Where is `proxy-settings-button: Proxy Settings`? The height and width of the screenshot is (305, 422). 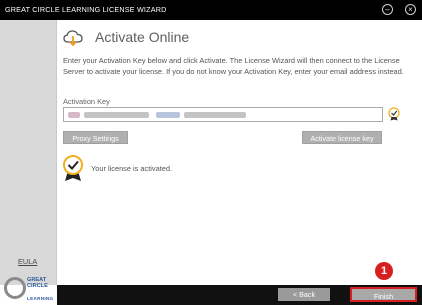 proxy-settings-button: Proxy Settings is located at coordinates (95, 137).